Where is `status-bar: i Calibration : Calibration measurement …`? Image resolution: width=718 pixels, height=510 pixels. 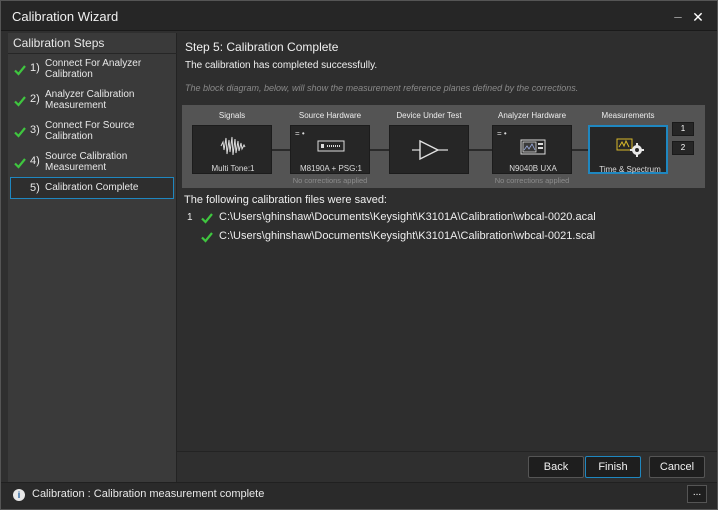 status-bar: i Calibration : Calibration measurement … is located at coordinates (359, 495).